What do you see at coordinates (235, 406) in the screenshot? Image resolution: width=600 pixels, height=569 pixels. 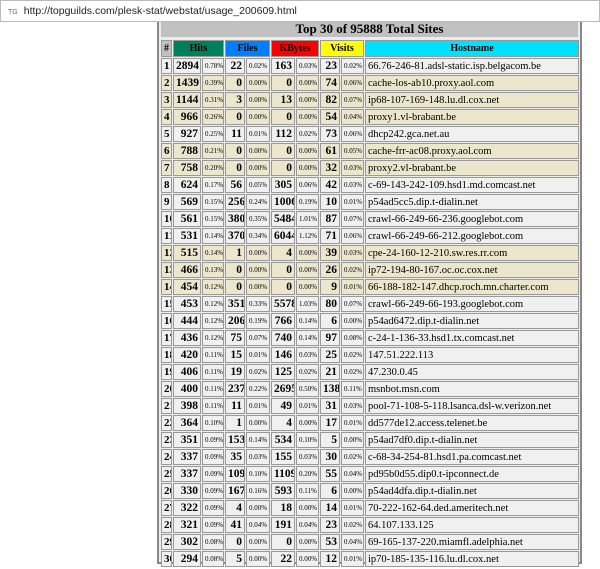 I see `files-count: 11` at bounding box center [235, 406].